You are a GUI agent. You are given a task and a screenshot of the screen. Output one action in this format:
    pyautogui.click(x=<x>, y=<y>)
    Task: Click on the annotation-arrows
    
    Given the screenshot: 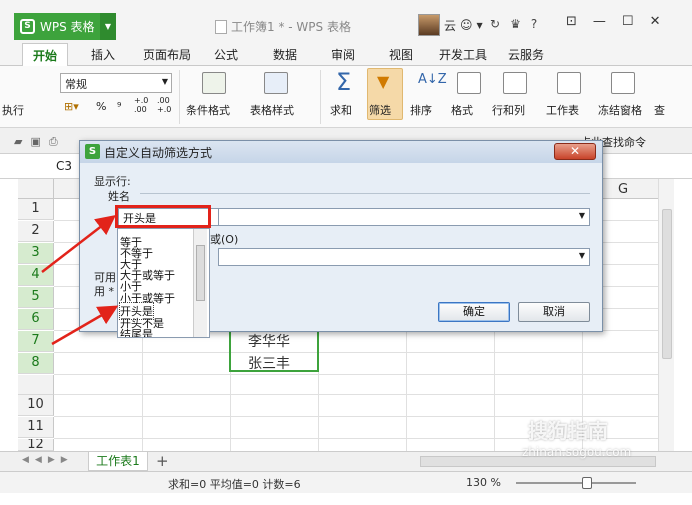 What is the action you would take?
    pyautogui.click(x=80, y=280)
    